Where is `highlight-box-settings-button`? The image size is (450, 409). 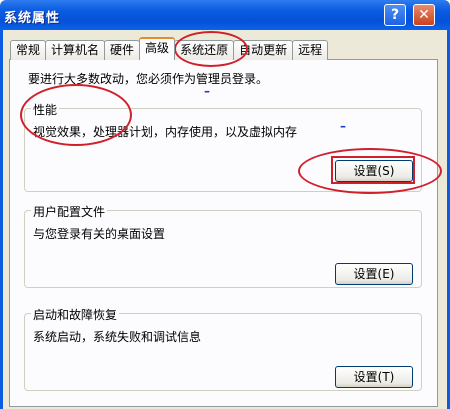 highlight-box-settings-button is located at coordinates (373, 170).